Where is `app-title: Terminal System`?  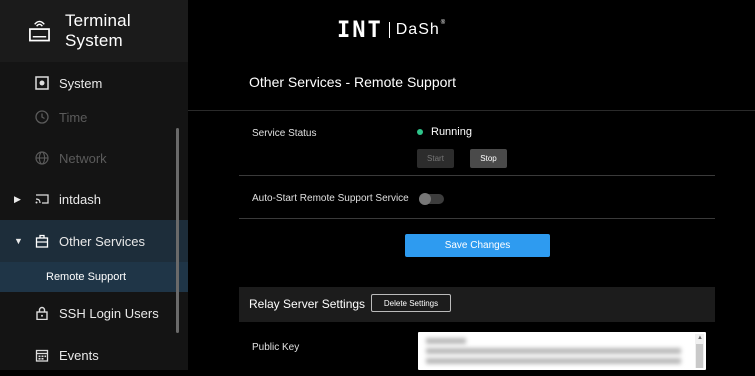
app-title: Terminal System is located at coordinates (97, 30).